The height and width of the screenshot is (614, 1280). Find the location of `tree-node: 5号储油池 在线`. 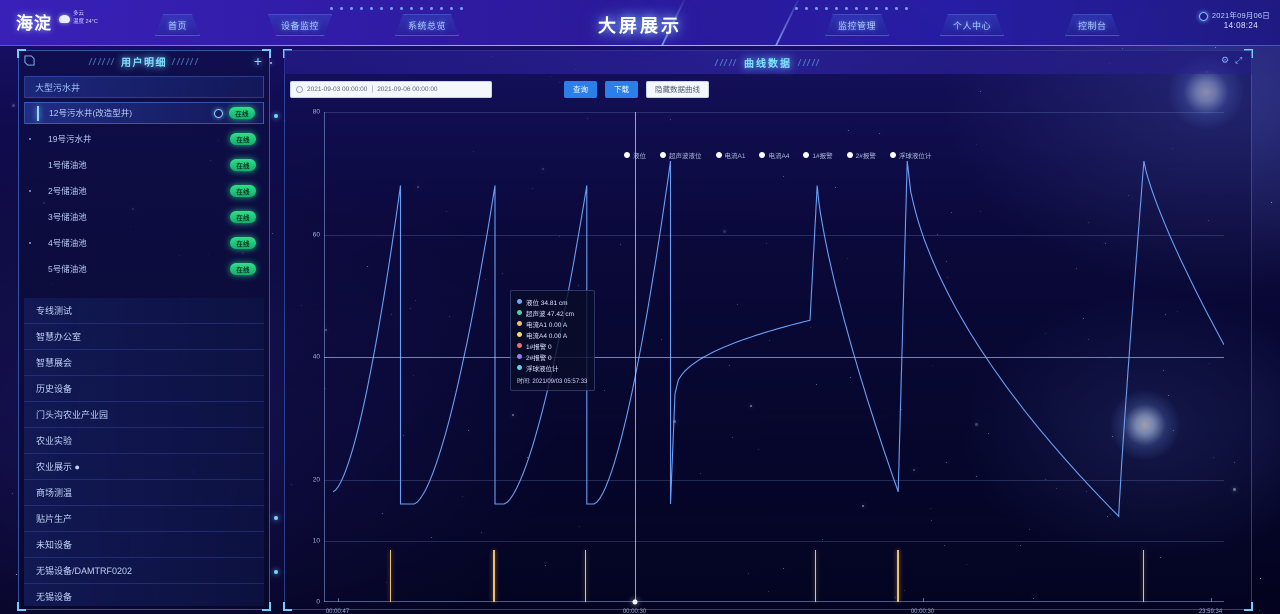

tree-node: 5号储油池 在线 is located at coordinates (144, 269).